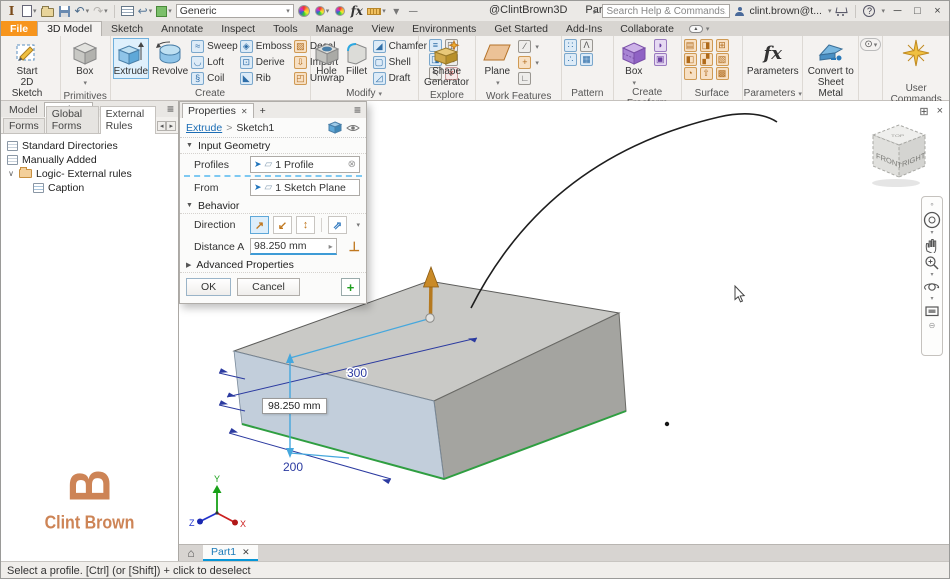 This screenshot has width=950, height=579. What do you see at coordinates (72, 119) in the screenshot?
I see `subtab-global-forms: Global Forms` at bounding box center [72, 119].